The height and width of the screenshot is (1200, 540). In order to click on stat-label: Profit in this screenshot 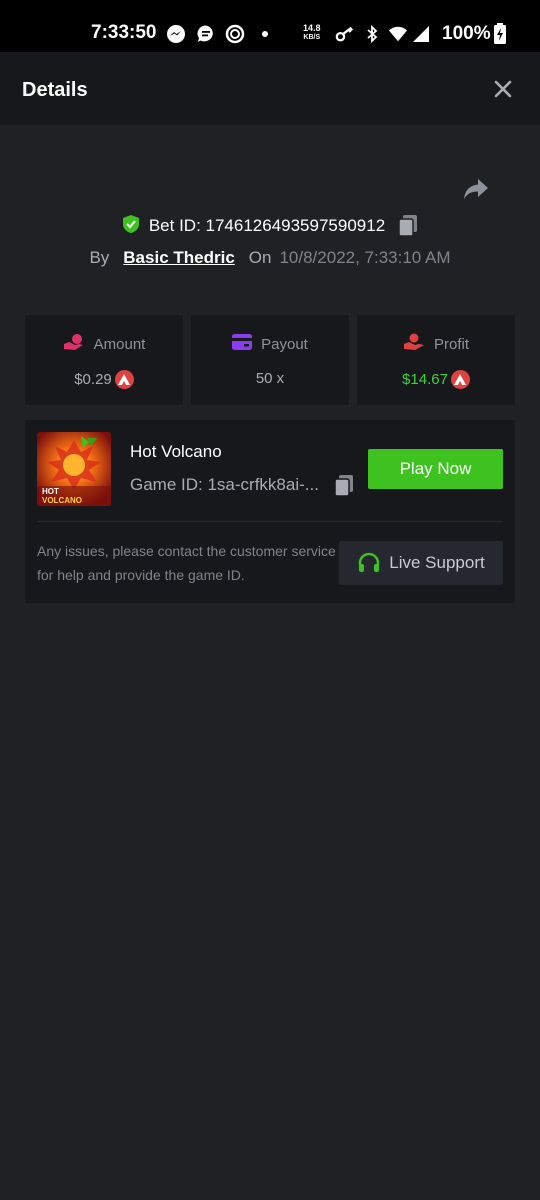, I will do `click(451, 344)`.